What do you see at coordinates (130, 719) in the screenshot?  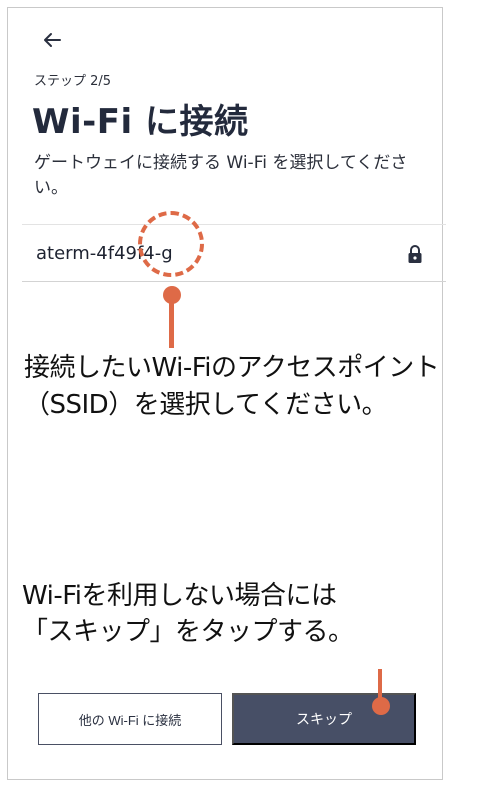 I see `connect-other-wifi-button: 他の Wi-Fi に接続` at bounding box center [130, 719].